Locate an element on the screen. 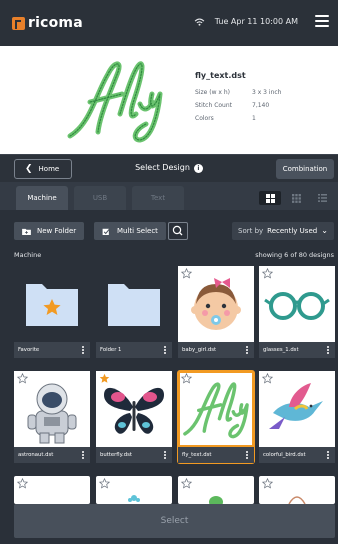 The height and width of the screenshot is (544, 338). design-count: showing 6 of 80 designs is located at coordinates (294, 255).